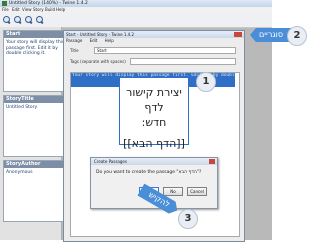 This screenshot has height=242, width=320. What do you see at coordinates (154, 161) in the screenshot?
I see `dialog-titlebar: Create Passages` at bounding box center [154, 161].